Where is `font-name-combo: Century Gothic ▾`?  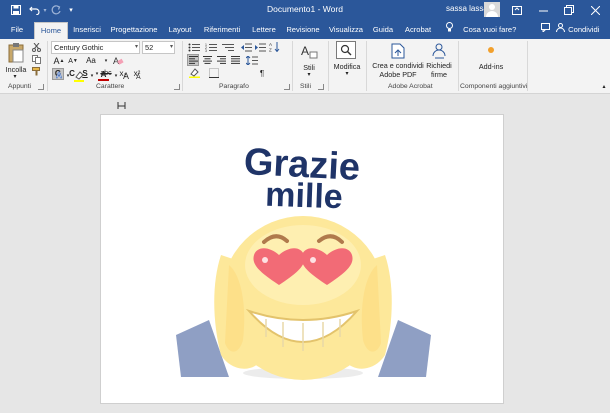 font-name-combo: Century Gothic ▾ is located at coordinates (95, 47).